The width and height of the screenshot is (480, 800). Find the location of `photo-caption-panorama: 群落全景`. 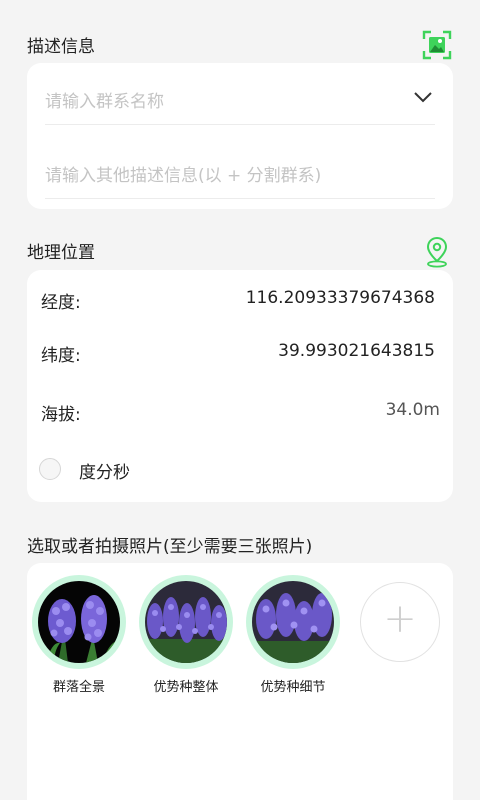

photo-caption-panorama: 群落全景 is located at coordinates (78, 687).